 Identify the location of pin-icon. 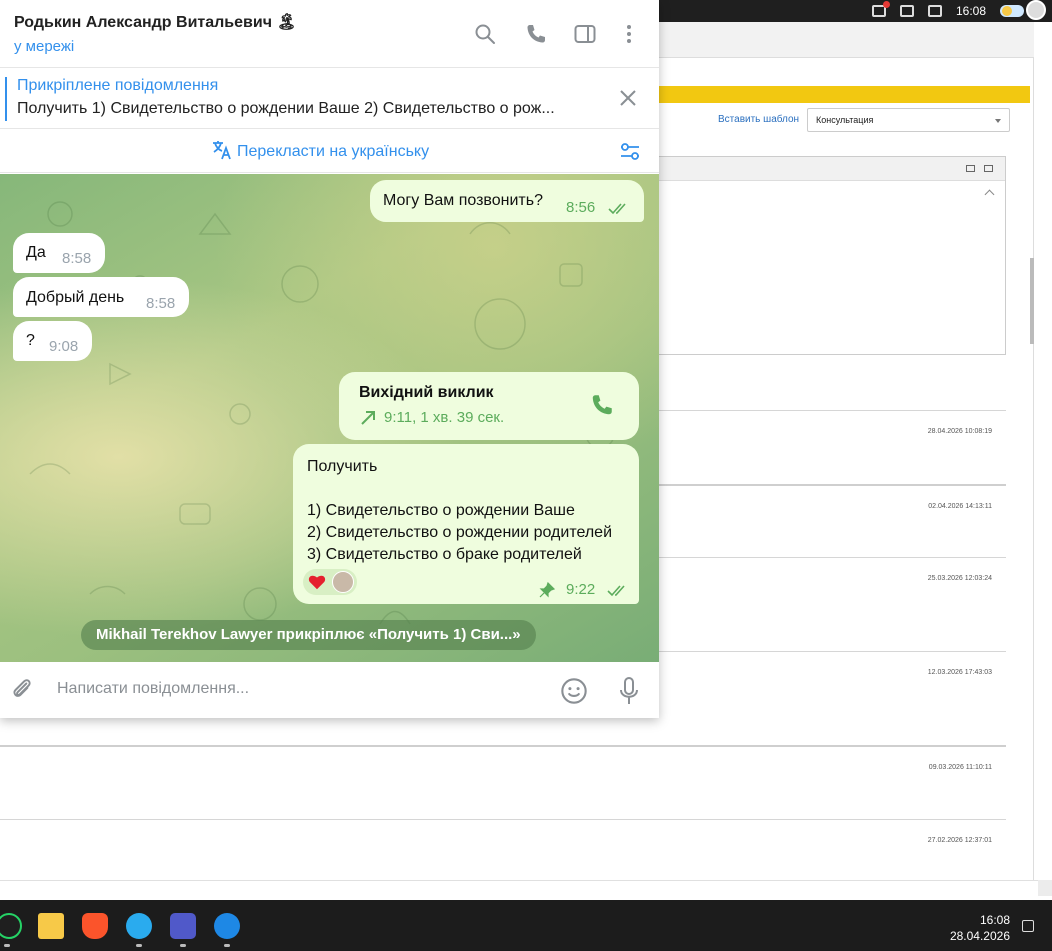
(547, 590).